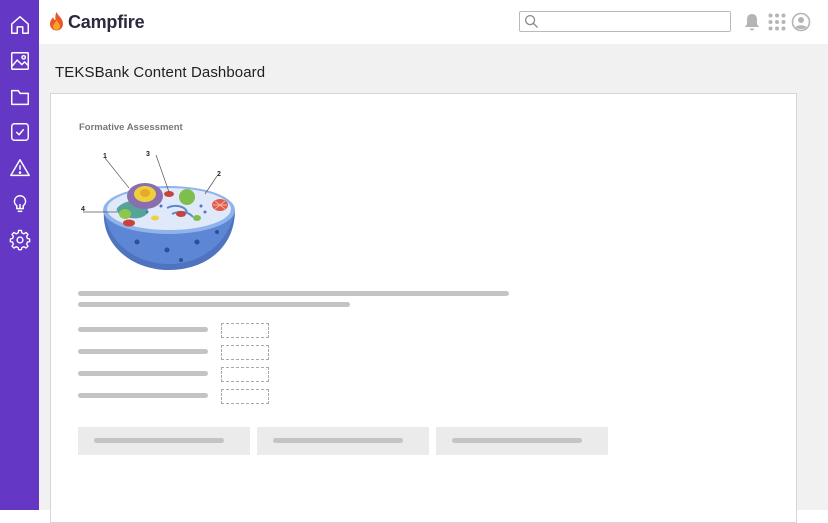  Describe the element at coordinates (160, 72) in the screenshot. I see `page-title: TEKSBank Content Dashboard` at that location.